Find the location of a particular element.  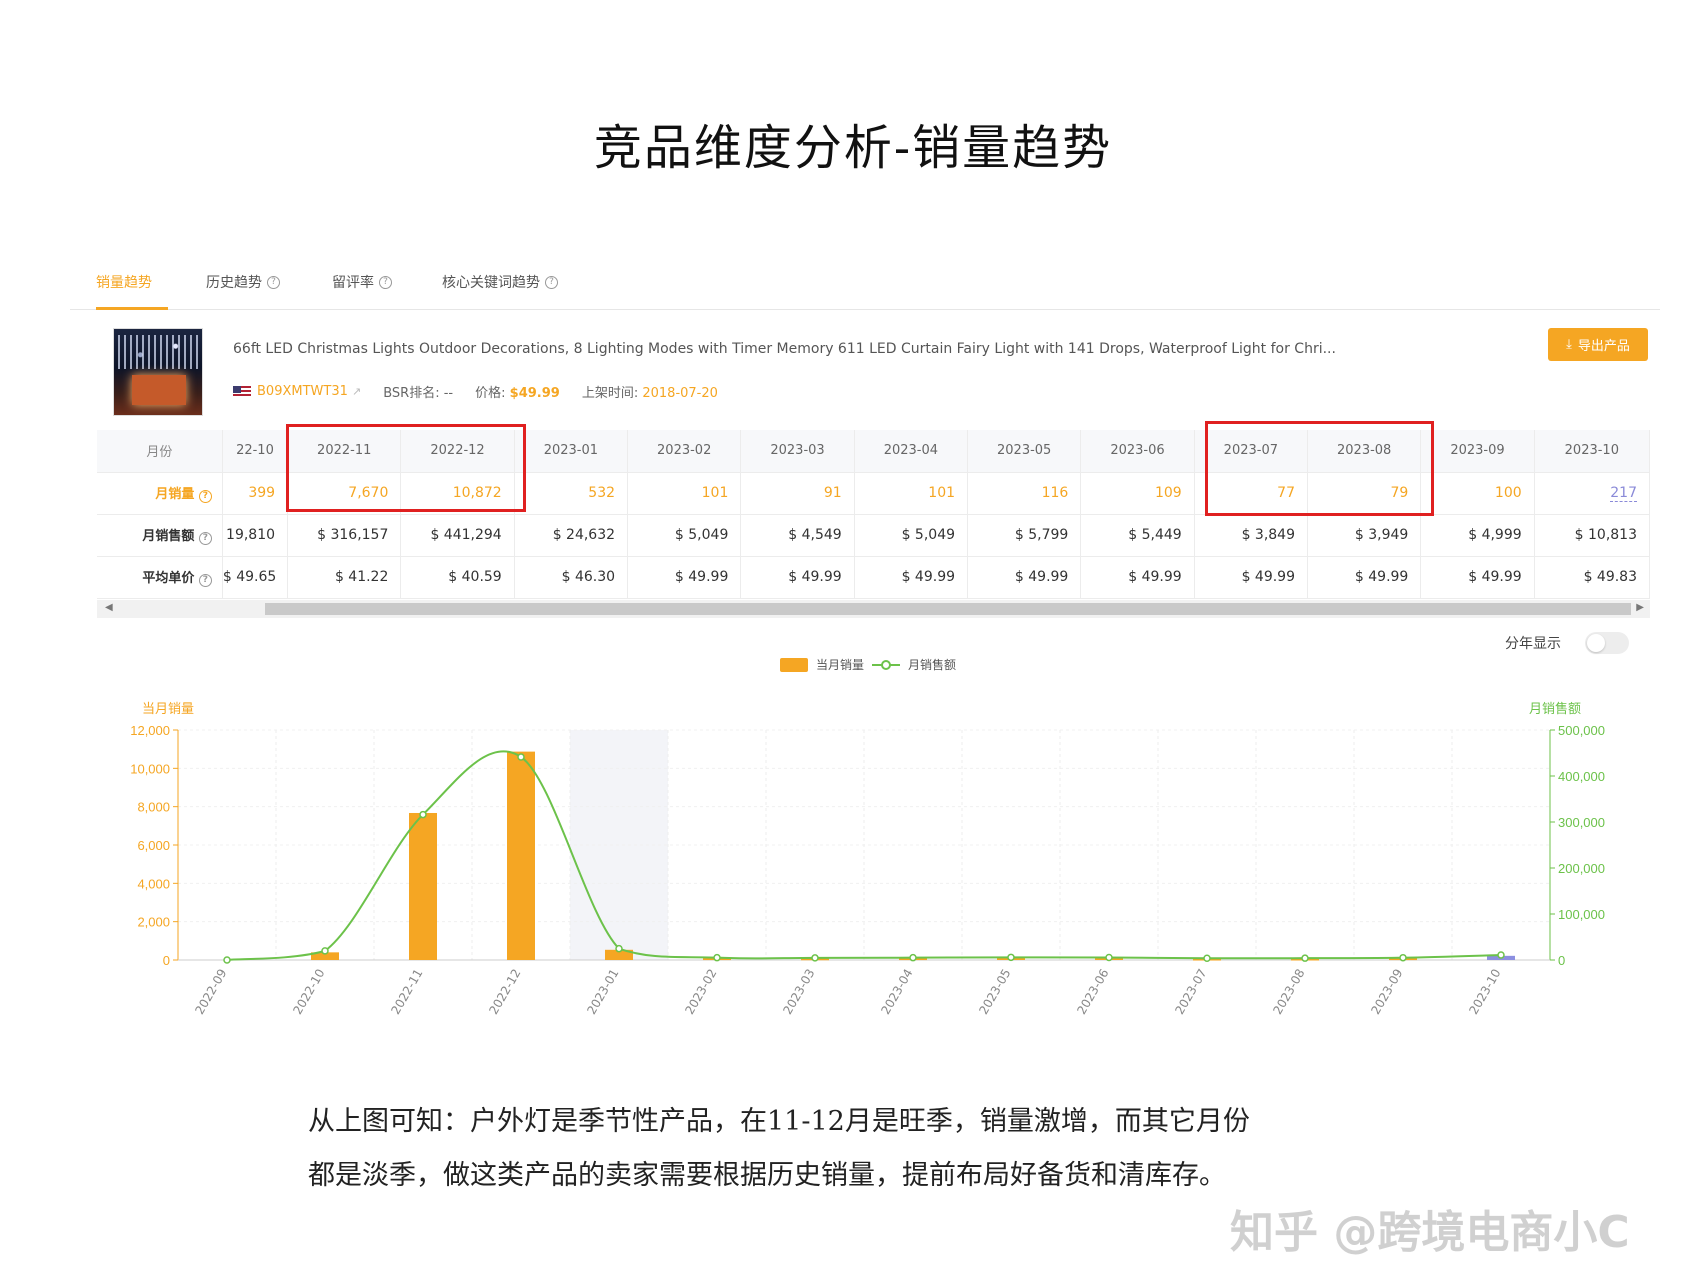

sales-cell: 91 is located at coordinates (797, 493).